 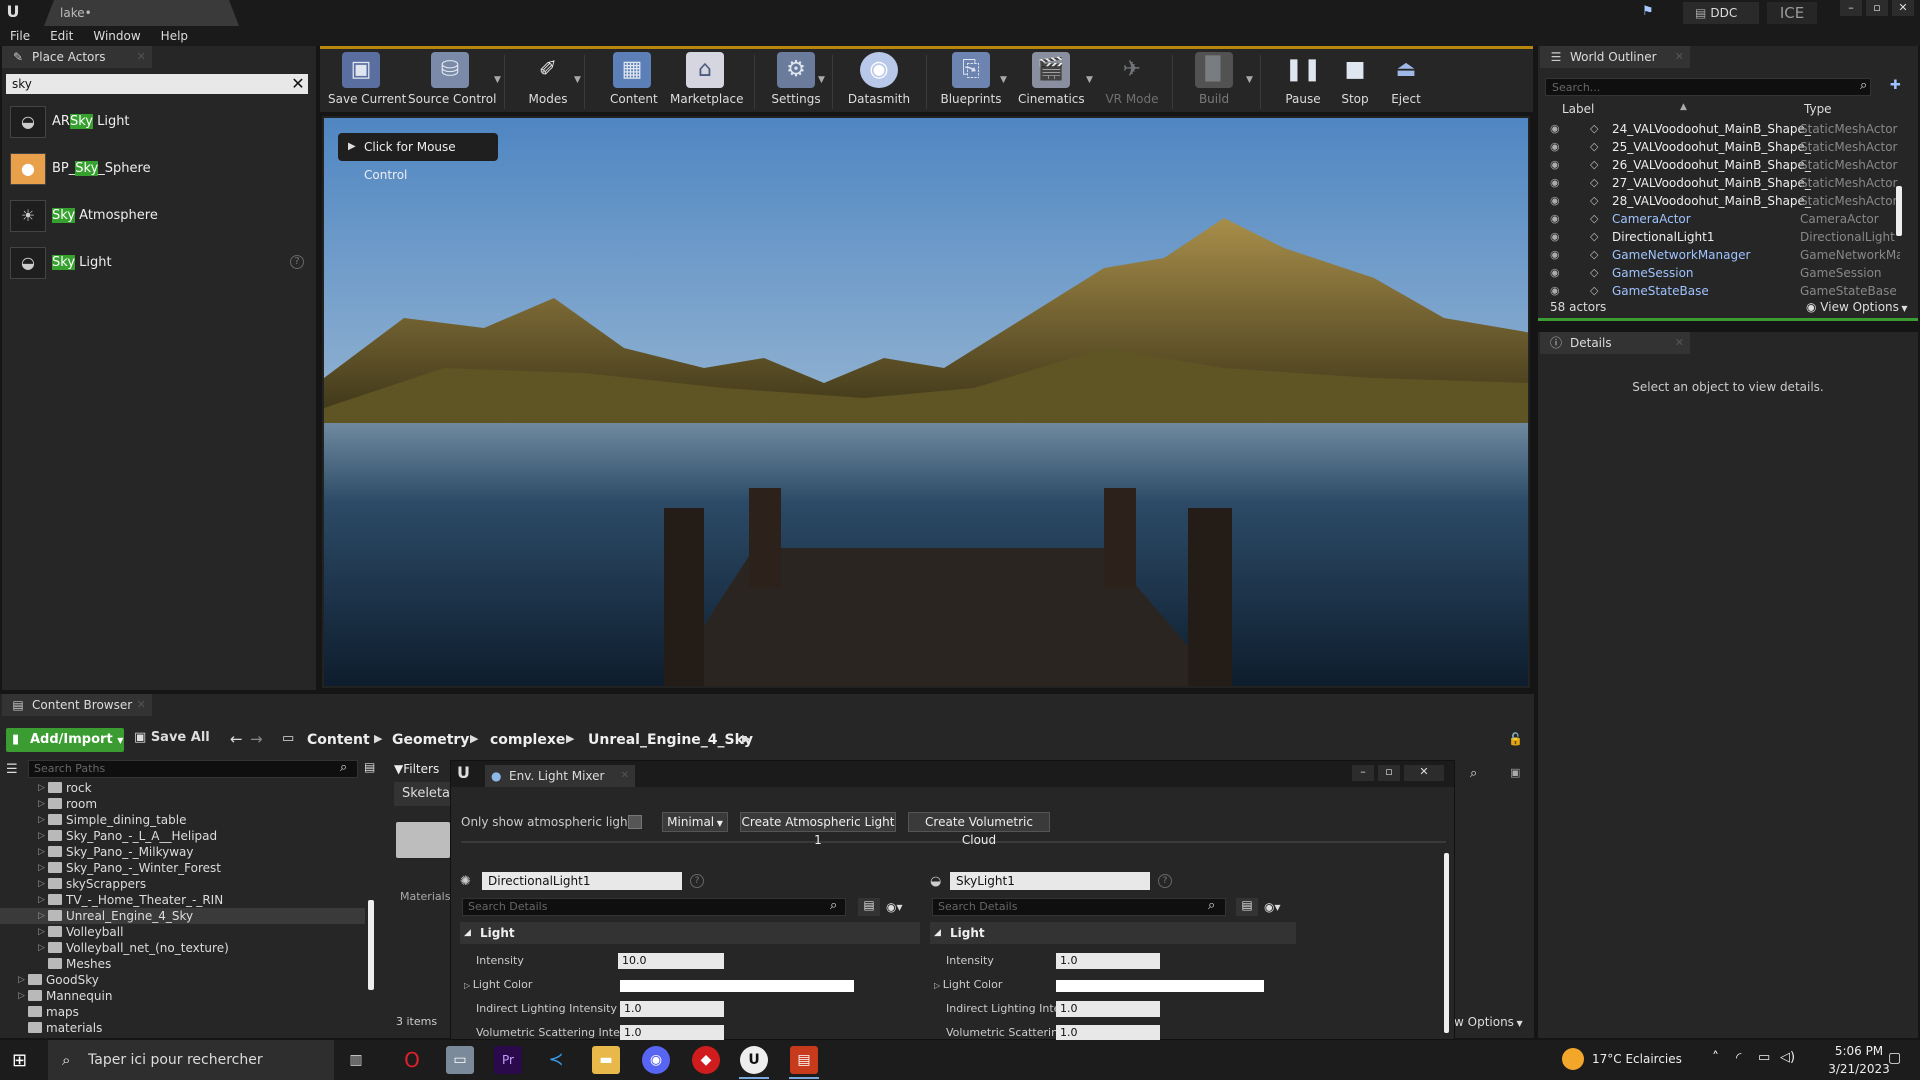 I want to click on blueprints-button: ⎘ Blueprints, so click(x=971, y=83).